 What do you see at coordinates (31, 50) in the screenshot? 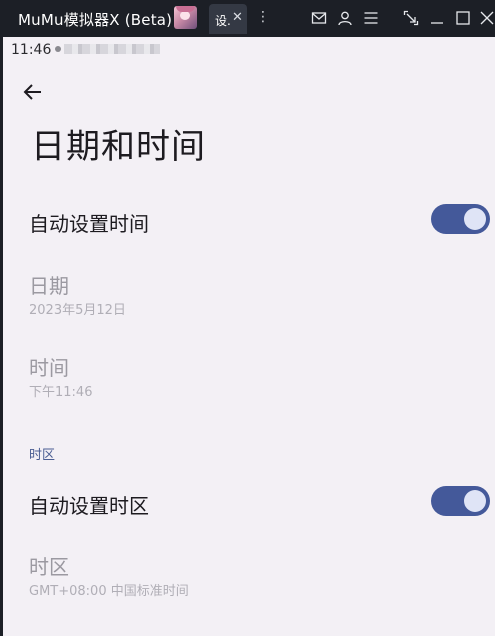
I see `status-time: 11:46` at bounding box center [31, 50].